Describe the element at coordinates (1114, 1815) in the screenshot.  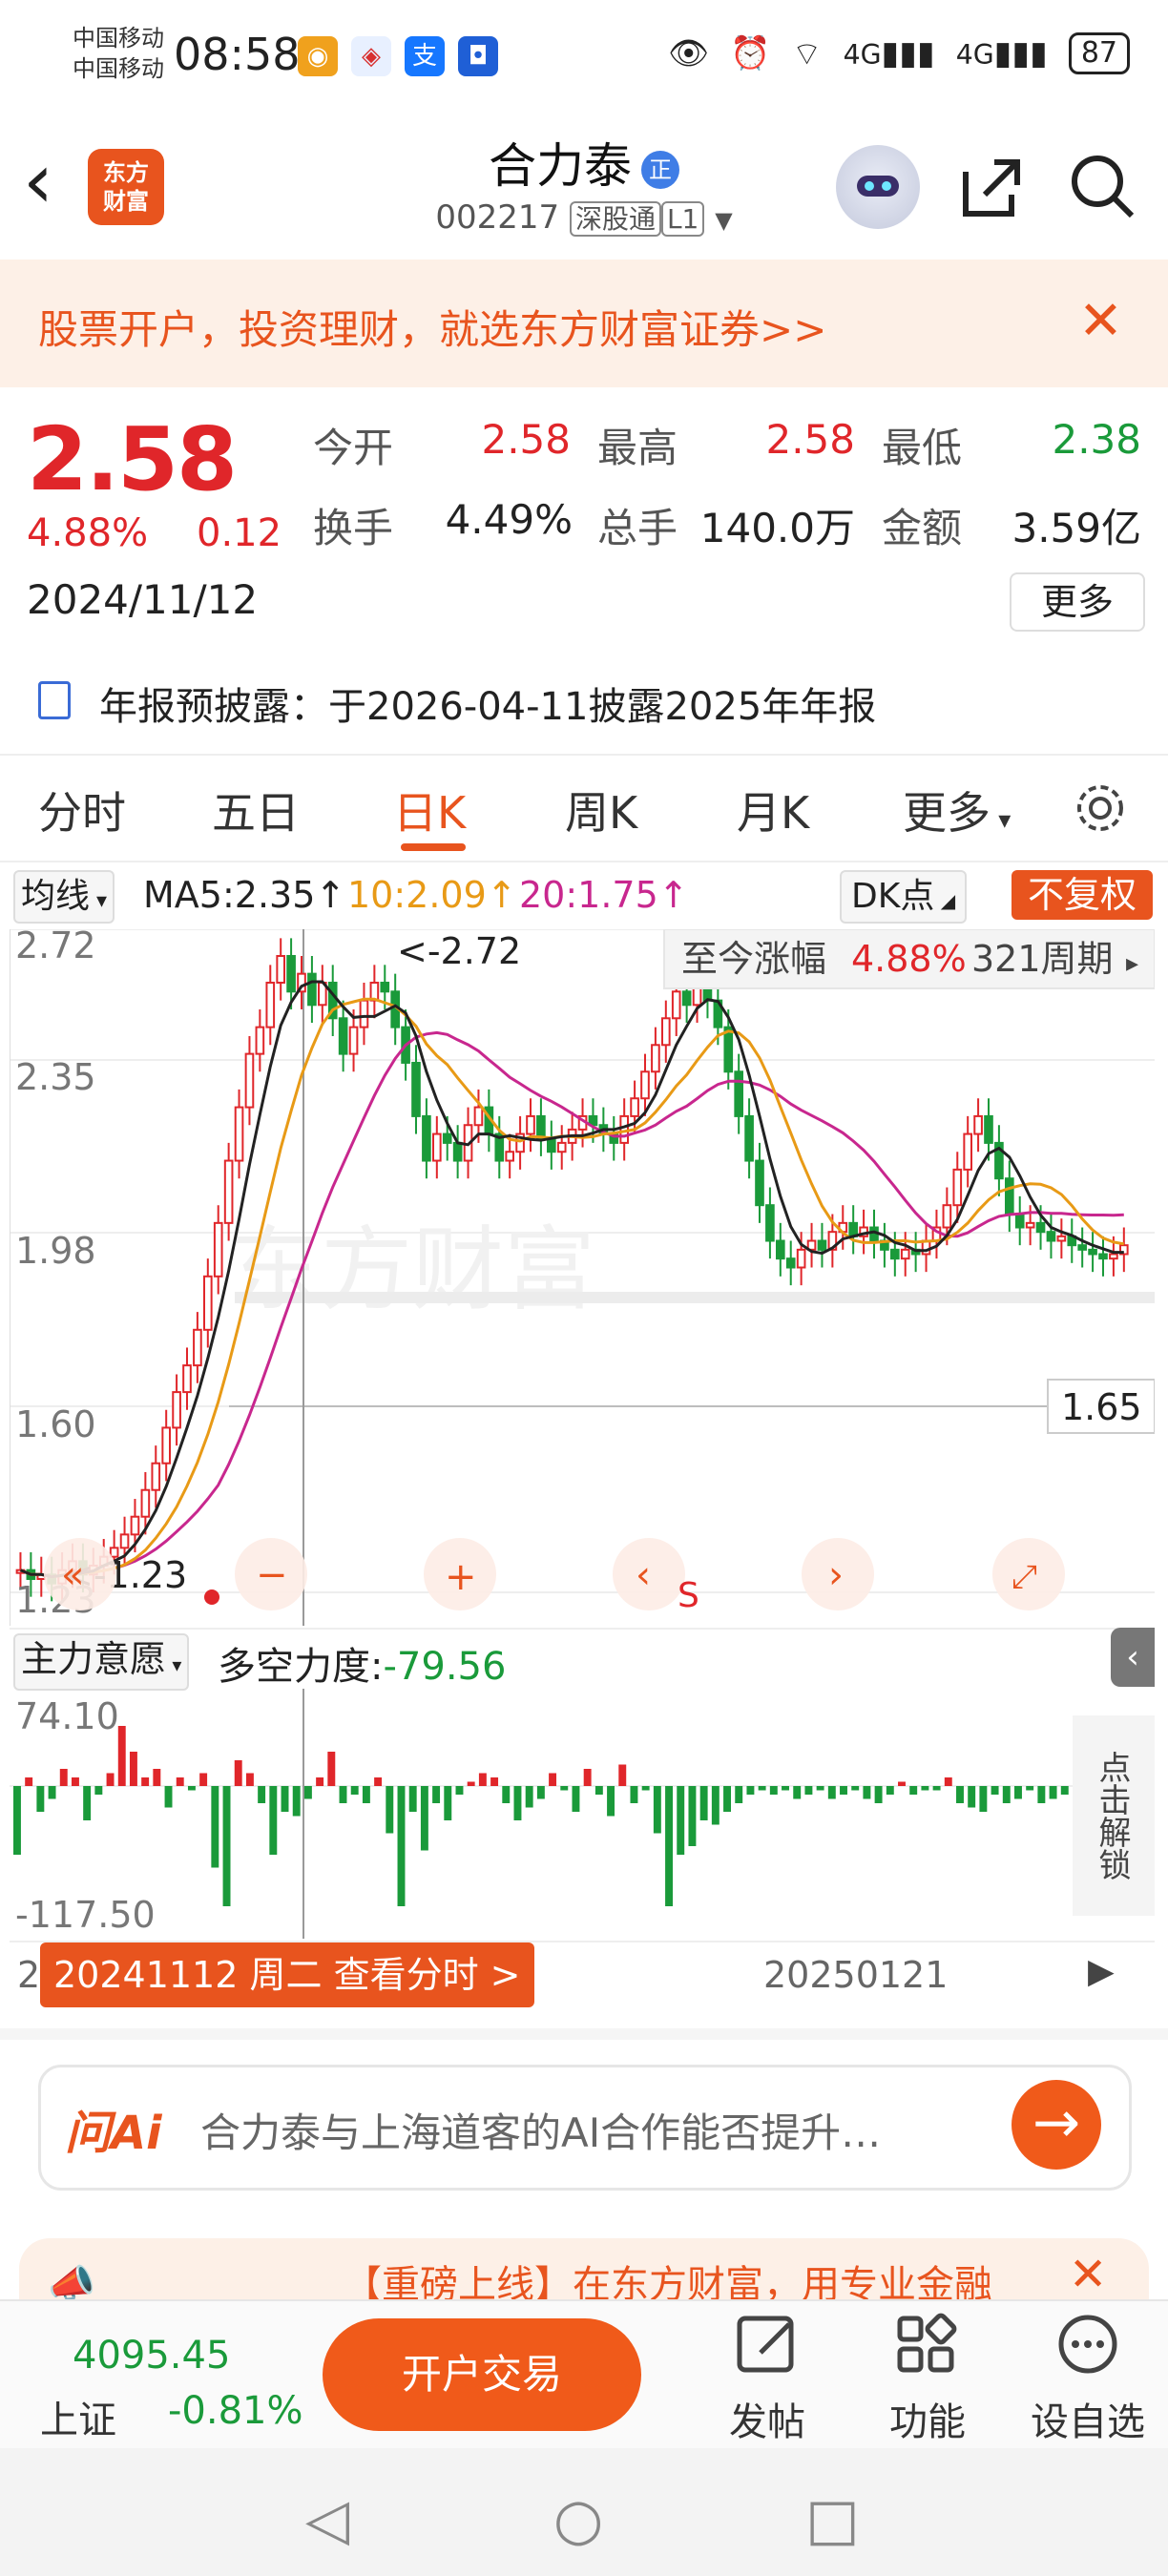
I see `unlock-button: 点击解锁` at that location.